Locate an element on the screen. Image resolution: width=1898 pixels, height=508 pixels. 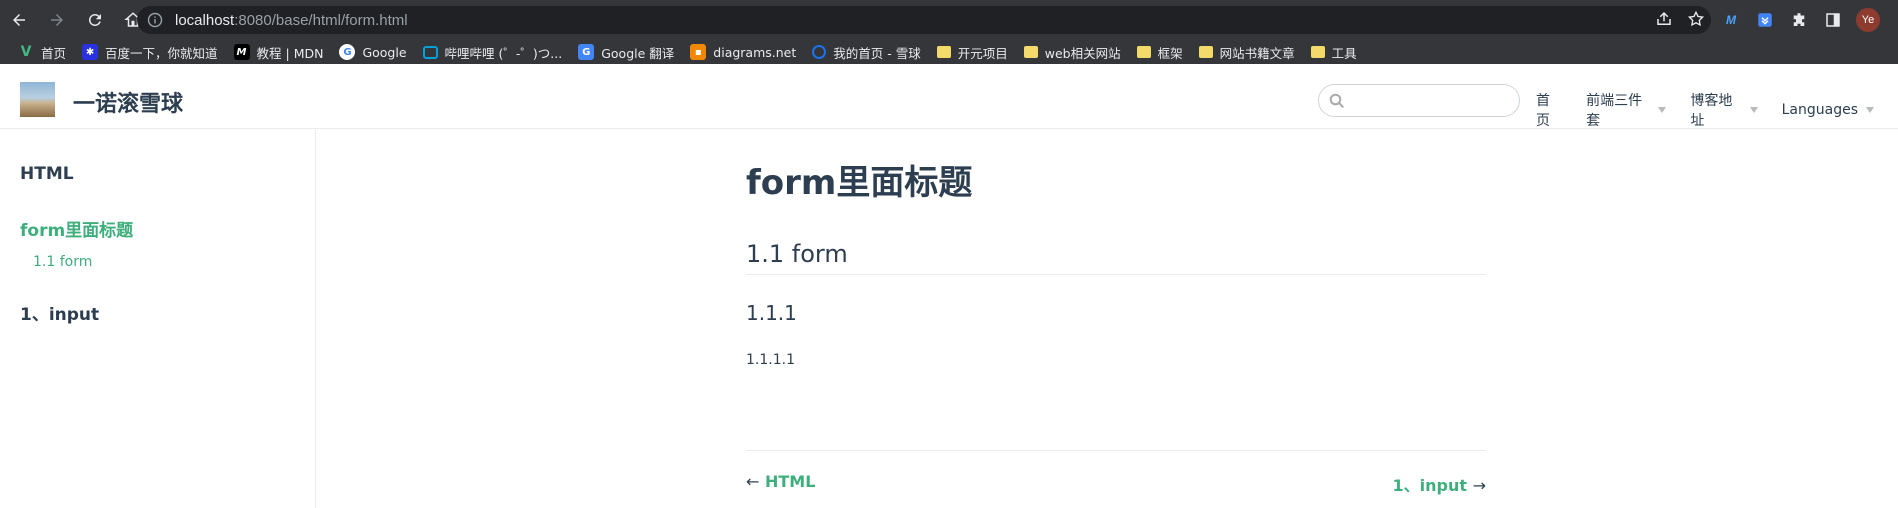
arrow-right-icon: → is located at coordinates (1479, 485).